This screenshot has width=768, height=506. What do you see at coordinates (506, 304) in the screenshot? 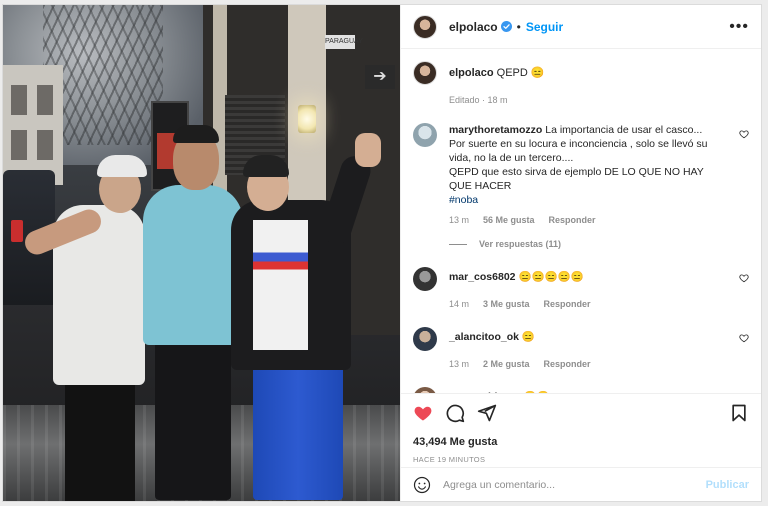
I see `comment-likes: 3 Me gusta` at bounding box center [506, 304].